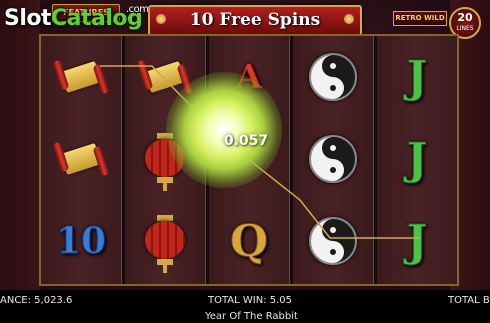 Image resolution: width=490 pixels, height=323 pixels. I want to click on win-amount: 0.057, so click(246, 141).